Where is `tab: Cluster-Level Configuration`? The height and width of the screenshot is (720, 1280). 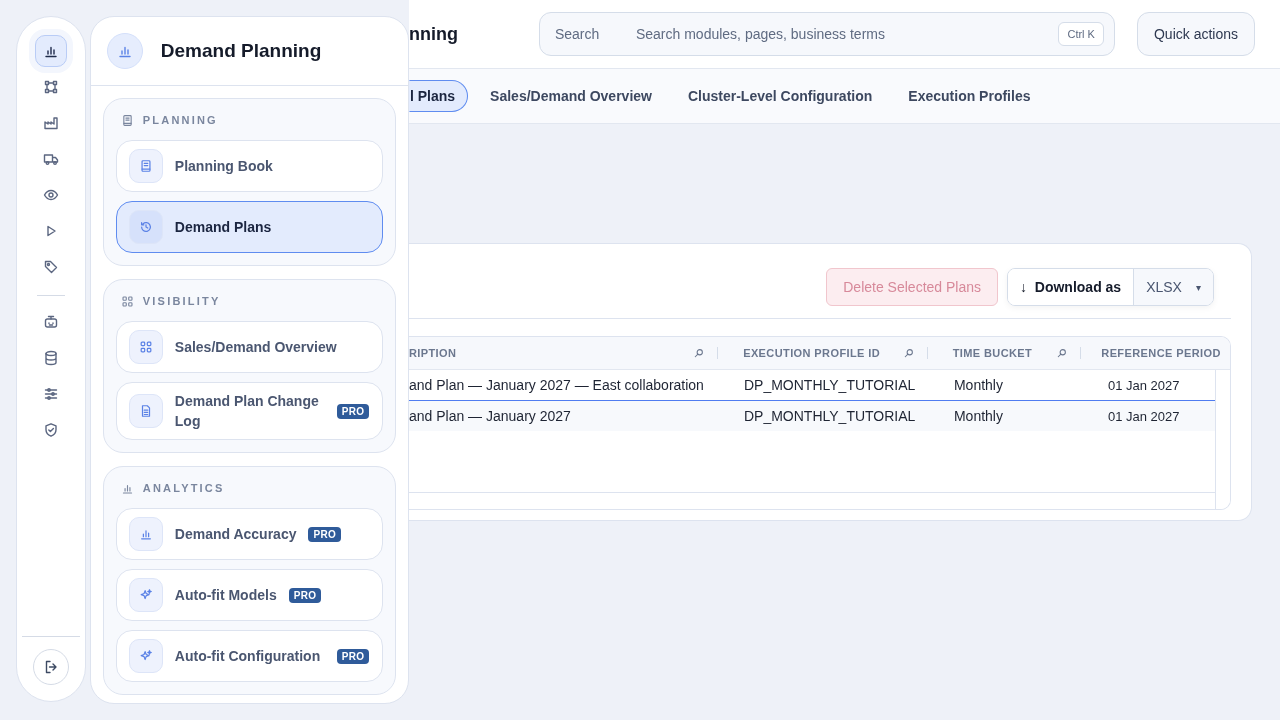 tab: Cluster-Level Configuration is located at coordinates (780, 96).